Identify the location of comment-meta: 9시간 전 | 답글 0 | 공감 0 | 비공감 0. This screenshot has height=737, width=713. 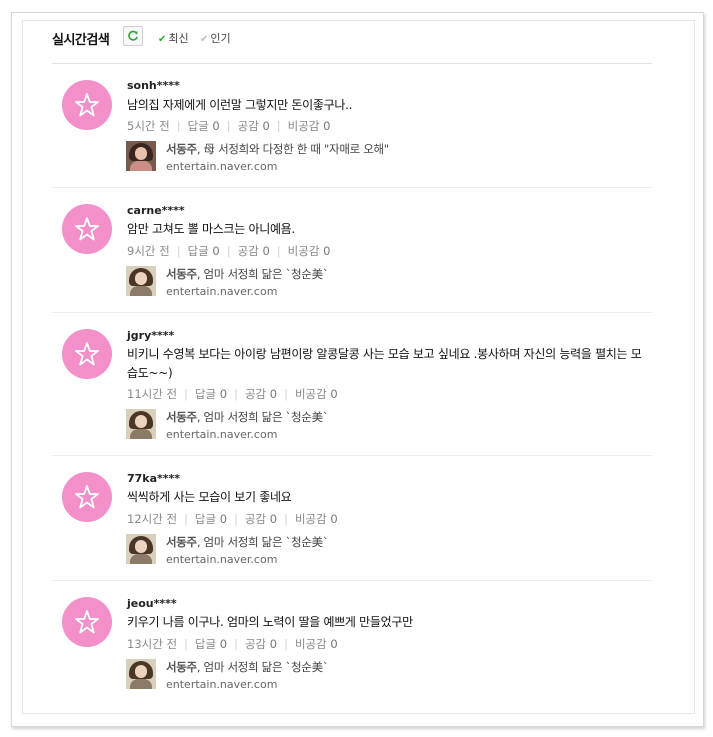
(229, 251).